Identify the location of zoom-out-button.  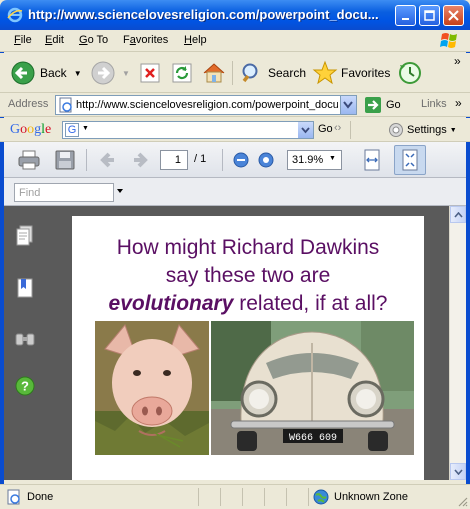
(241, 160).